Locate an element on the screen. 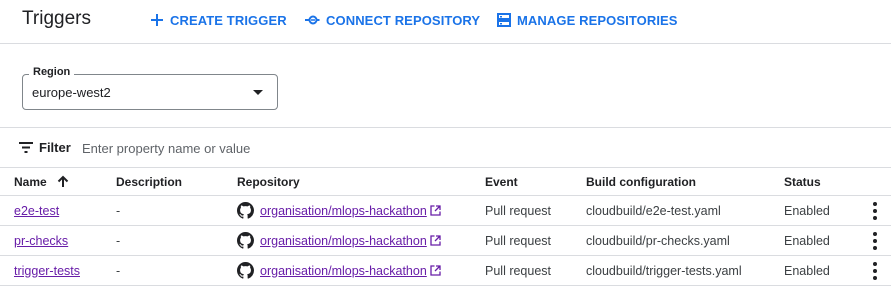 Image resolution: width=891 pixels, height=292 pixels. column-header-build-configuration: Build configuration is located at coordinates (641, 181).